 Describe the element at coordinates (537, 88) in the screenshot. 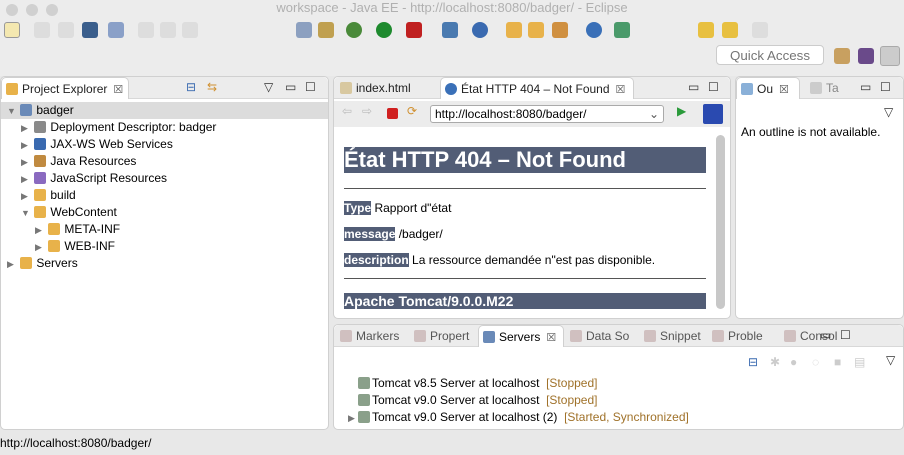

I see `tab-browser: État HTTP 404 – Not Found ☒` at that location.